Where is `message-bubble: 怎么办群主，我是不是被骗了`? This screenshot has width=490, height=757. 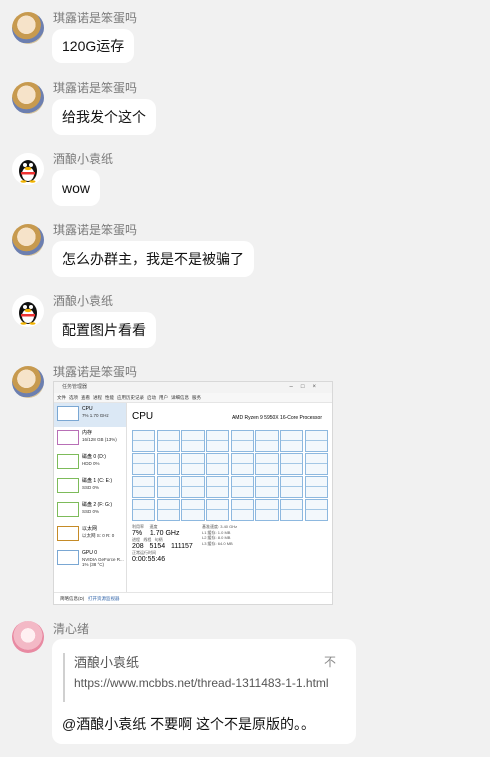
message-bubble: 怎么办群主，我是不是被骗了 is located at coordinates (153, 259).